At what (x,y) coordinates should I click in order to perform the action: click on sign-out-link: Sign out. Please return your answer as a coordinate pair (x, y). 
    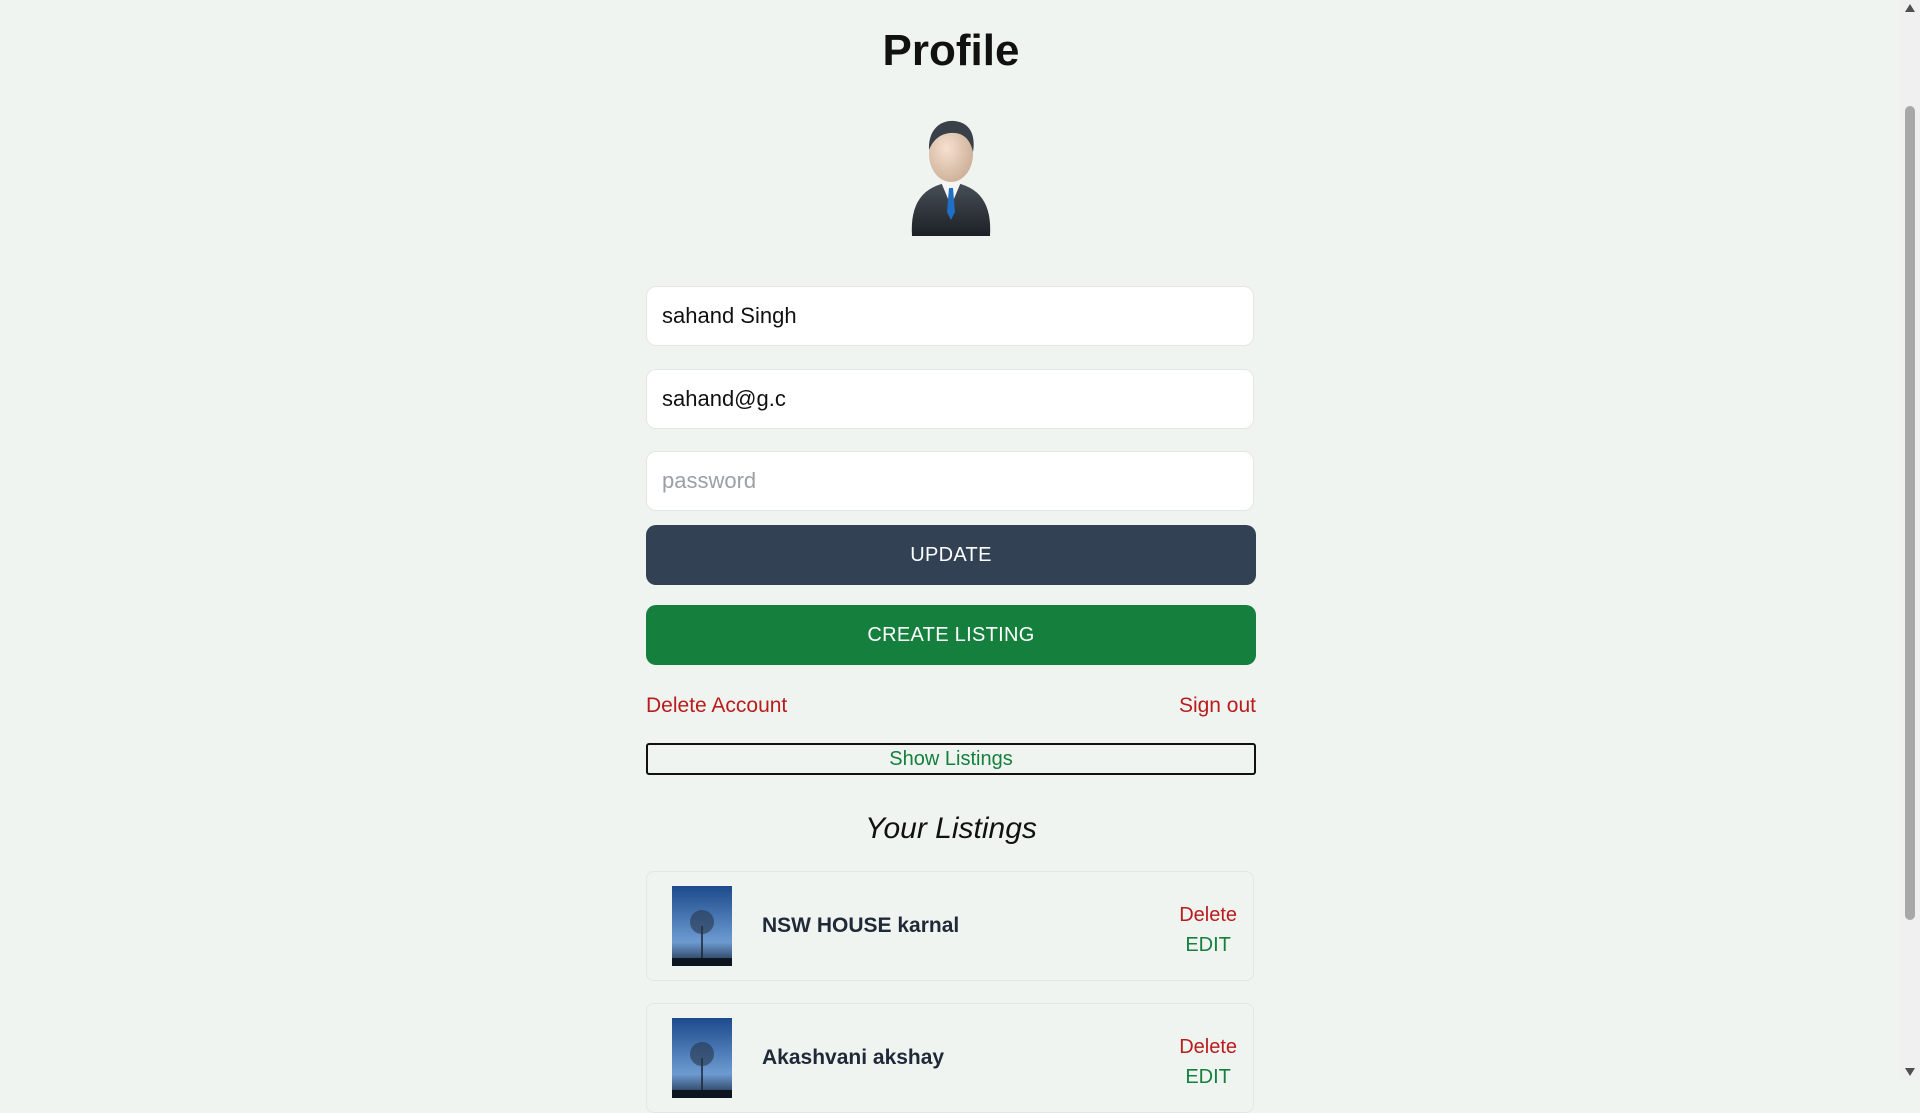
    Looking at the image, I should click on (1217, 706).